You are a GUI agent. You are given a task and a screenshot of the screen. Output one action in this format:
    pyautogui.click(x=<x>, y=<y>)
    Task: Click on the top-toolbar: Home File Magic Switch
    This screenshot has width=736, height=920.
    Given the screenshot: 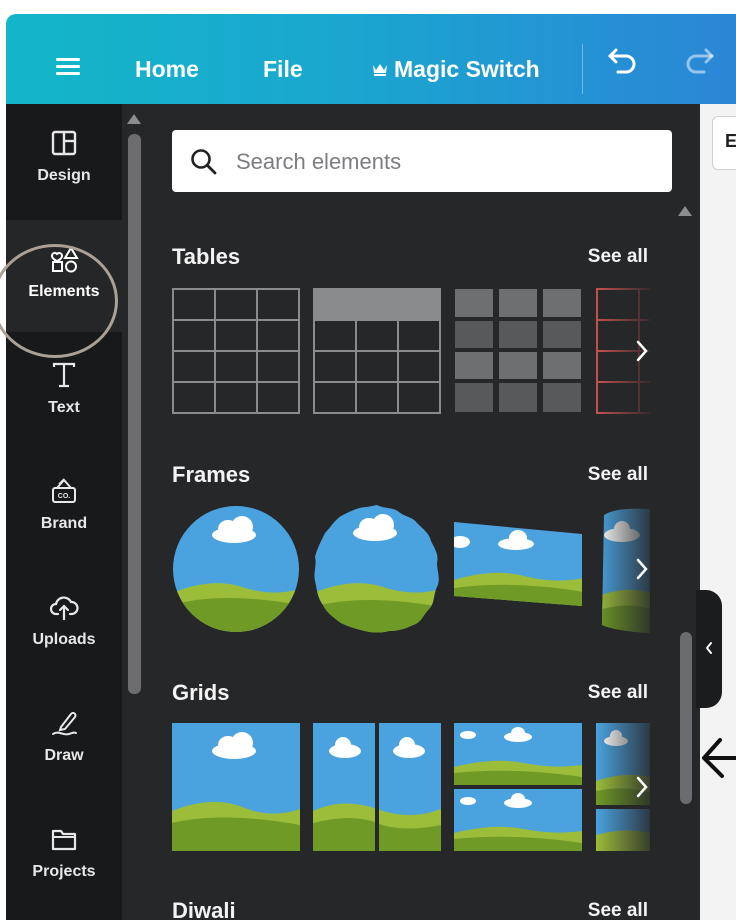 What is the action you would take?
    pyautogui.click(x=371, y=59)
    